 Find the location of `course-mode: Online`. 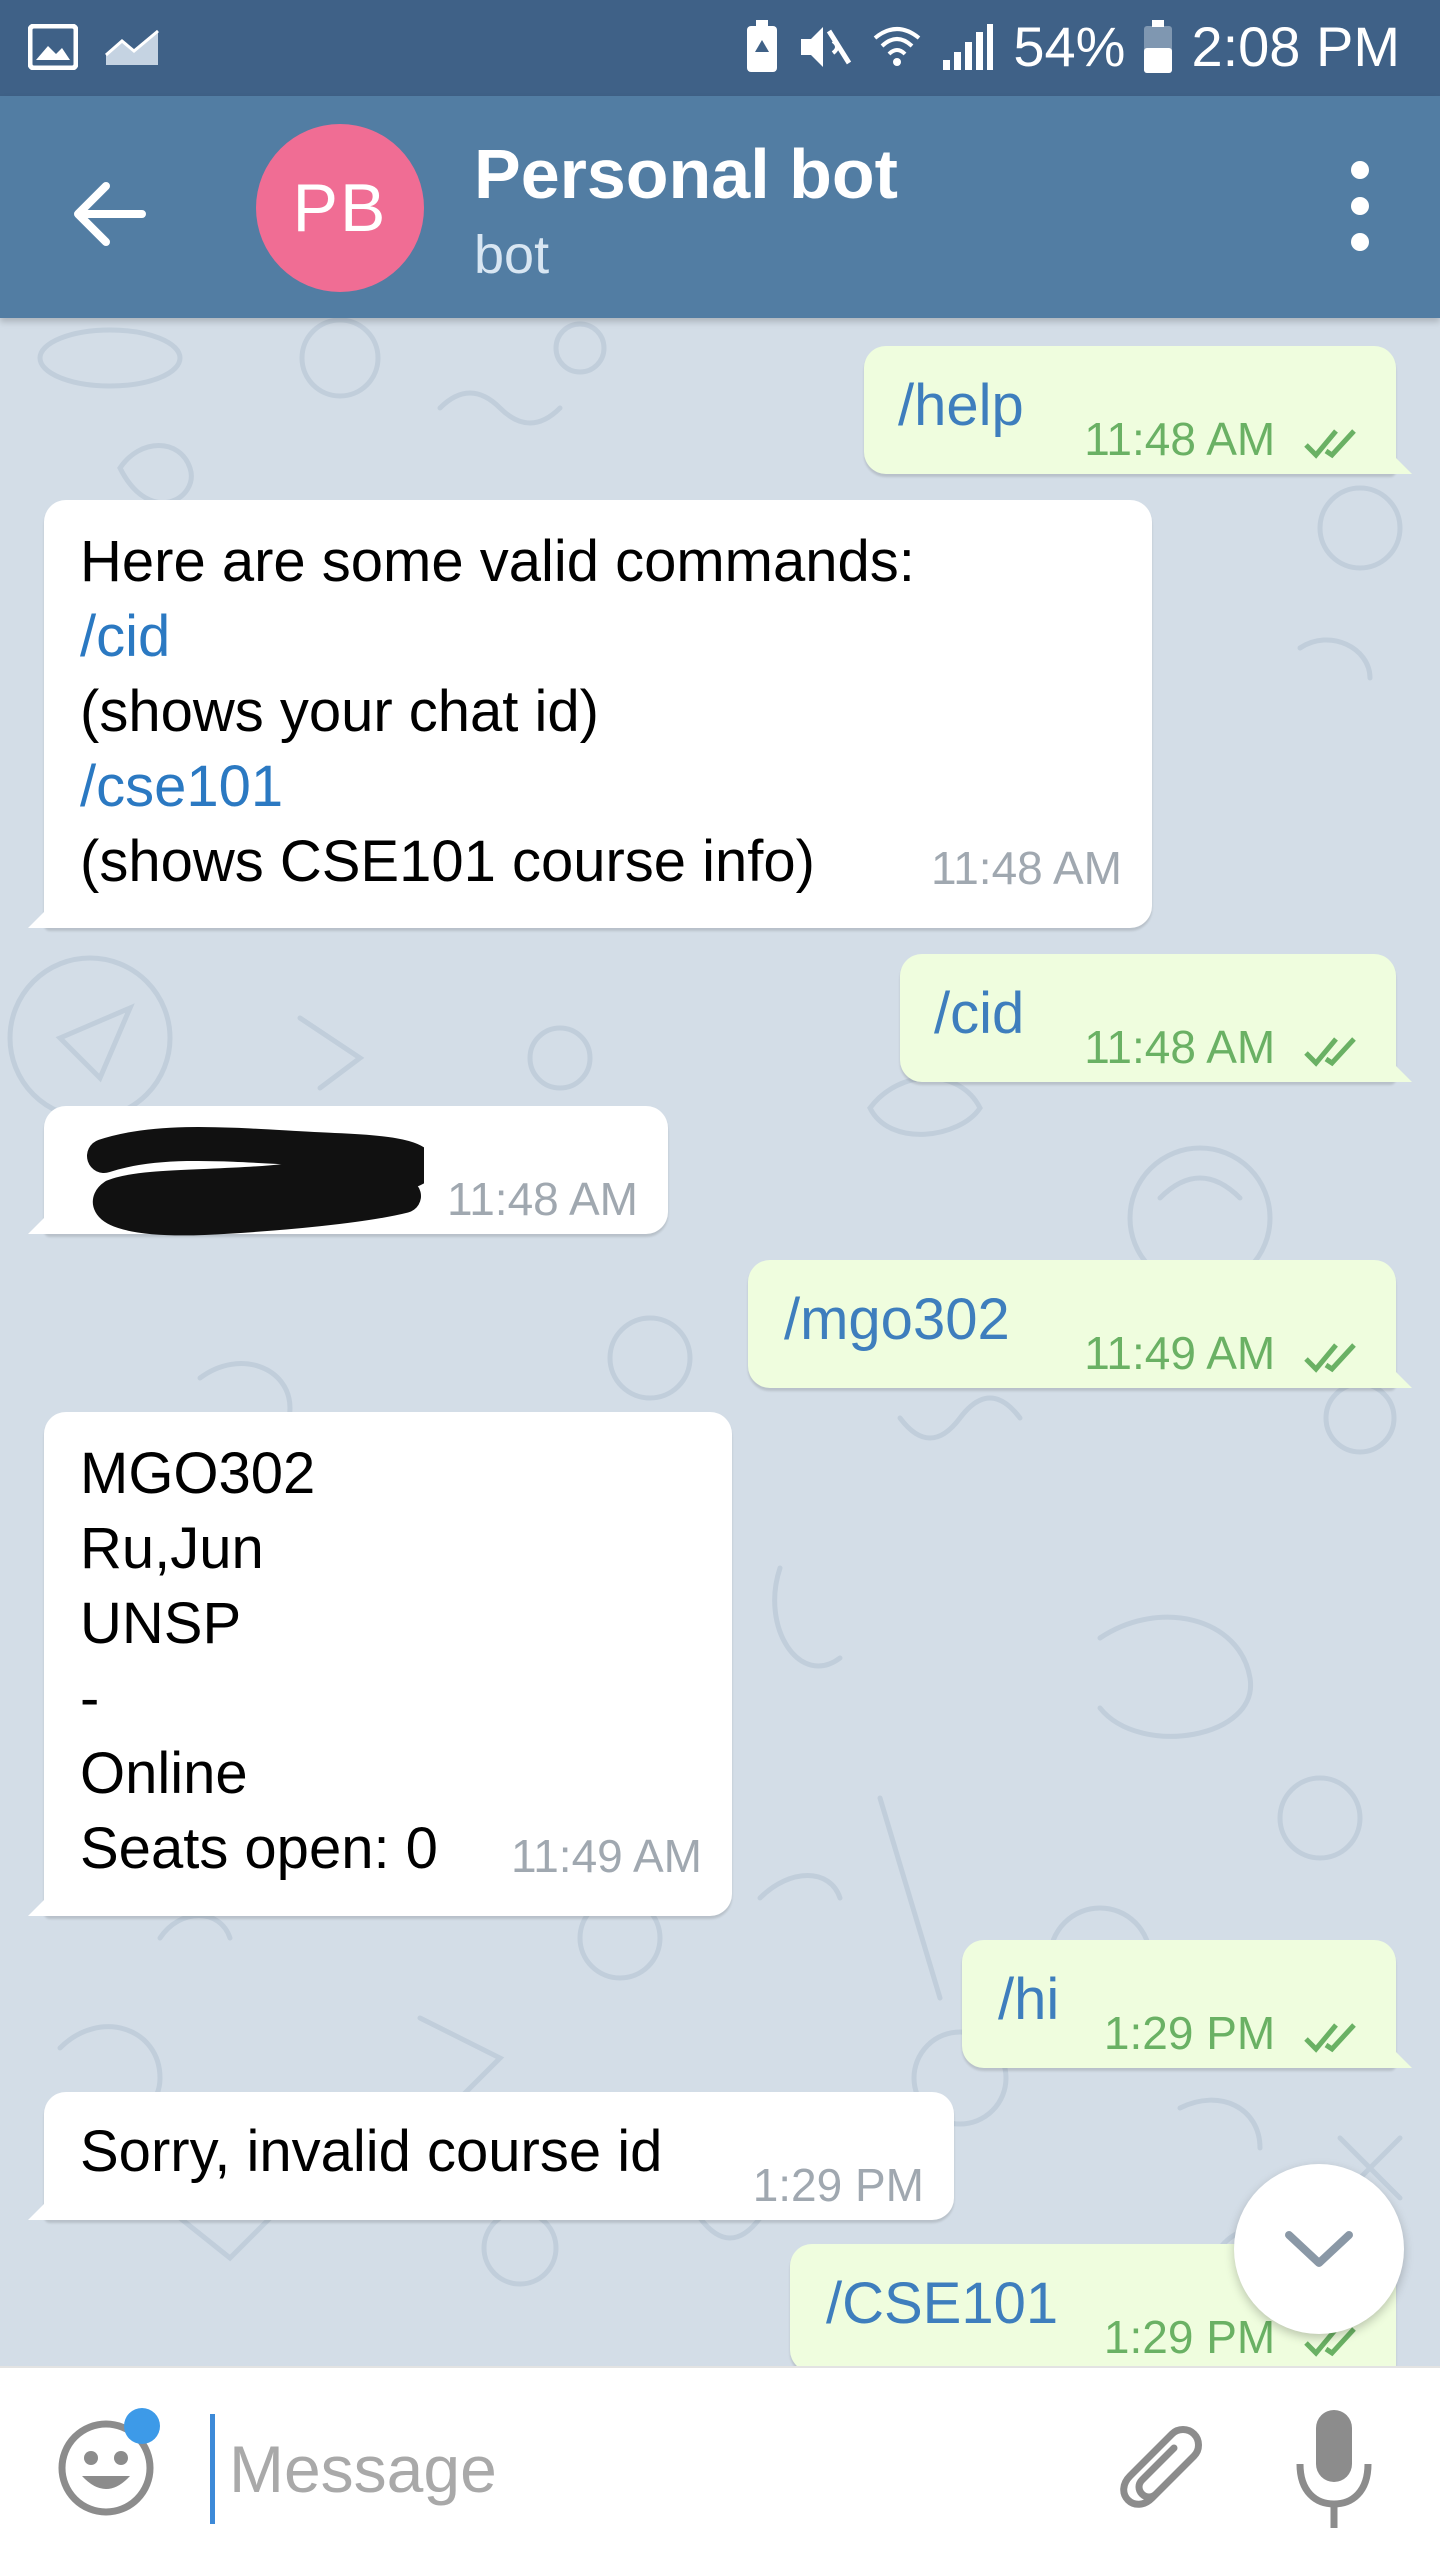

course-mode: Online is located at coordinates (164, 1773).